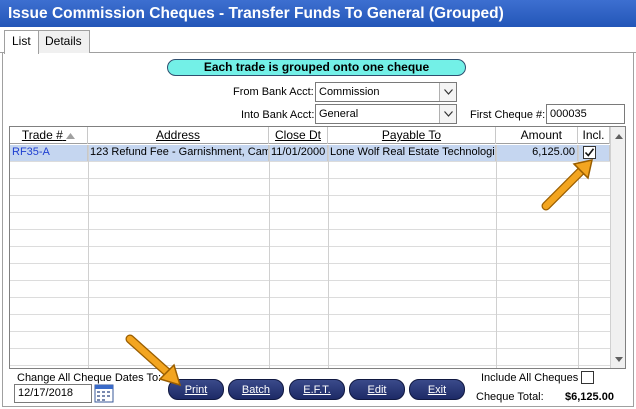  I want to click on scroll-up-icon, so click(618, 136).